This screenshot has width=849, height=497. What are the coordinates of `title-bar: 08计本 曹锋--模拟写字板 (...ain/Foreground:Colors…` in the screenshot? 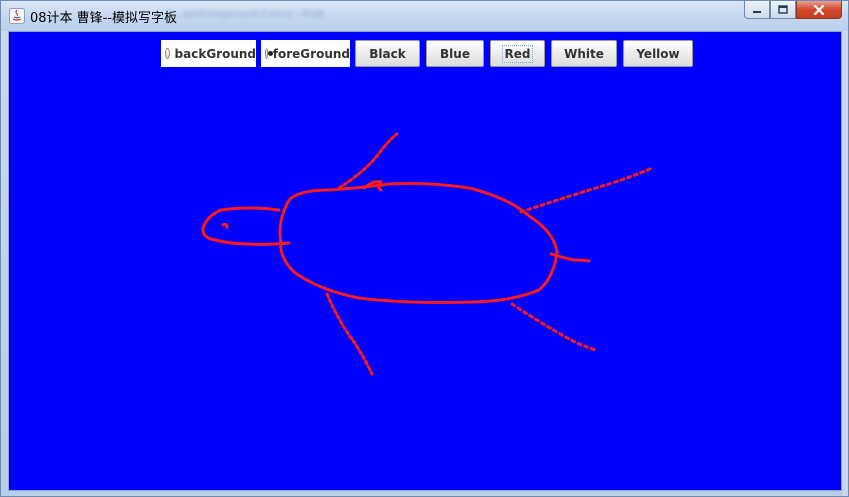 It's located at (424, 16).